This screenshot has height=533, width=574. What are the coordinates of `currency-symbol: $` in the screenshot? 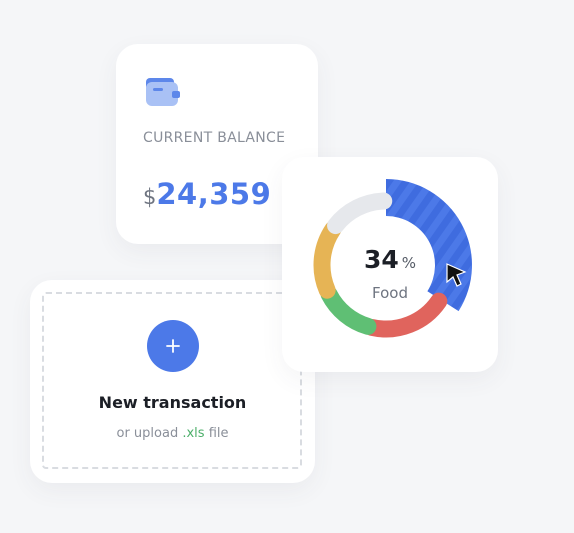 It's located at (150, 197).